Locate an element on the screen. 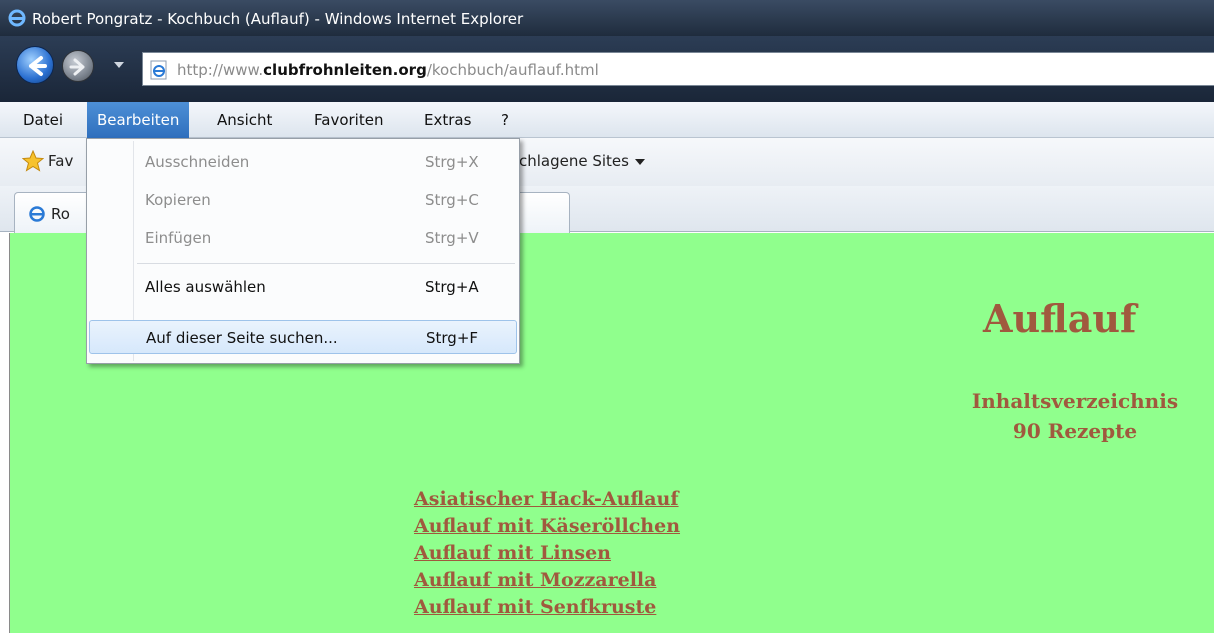 Image resolution: width=1214 pixels, height=633 pixels. menu-help: ? is located at coordinates (505, 120).